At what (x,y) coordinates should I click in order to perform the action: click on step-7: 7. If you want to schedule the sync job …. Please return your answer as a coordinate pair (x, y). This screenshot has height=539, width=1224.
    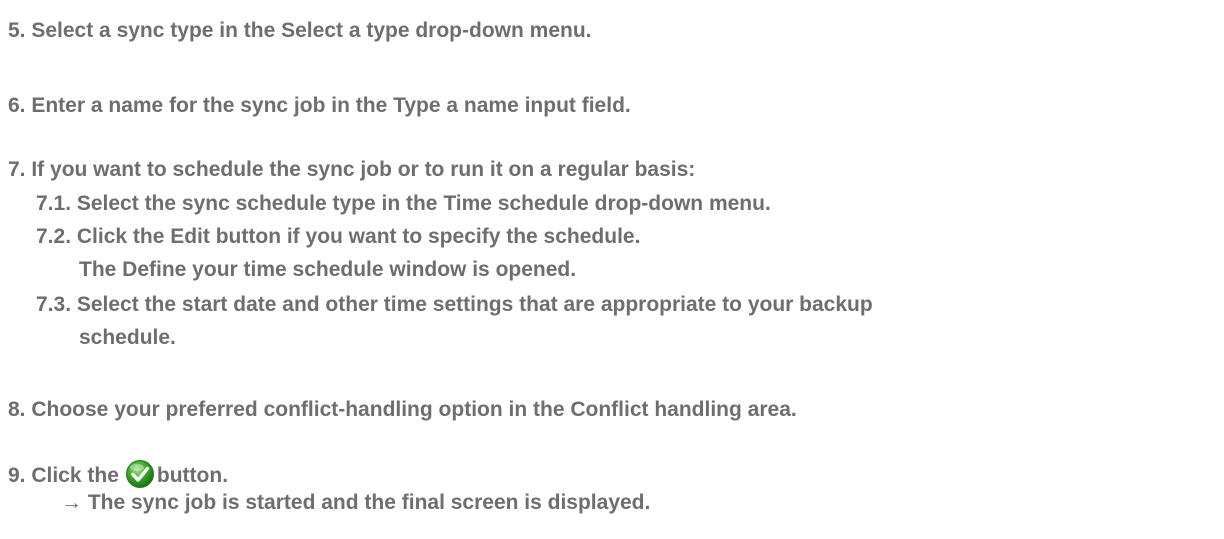
    Looking at the image, I should click on (352, 169).